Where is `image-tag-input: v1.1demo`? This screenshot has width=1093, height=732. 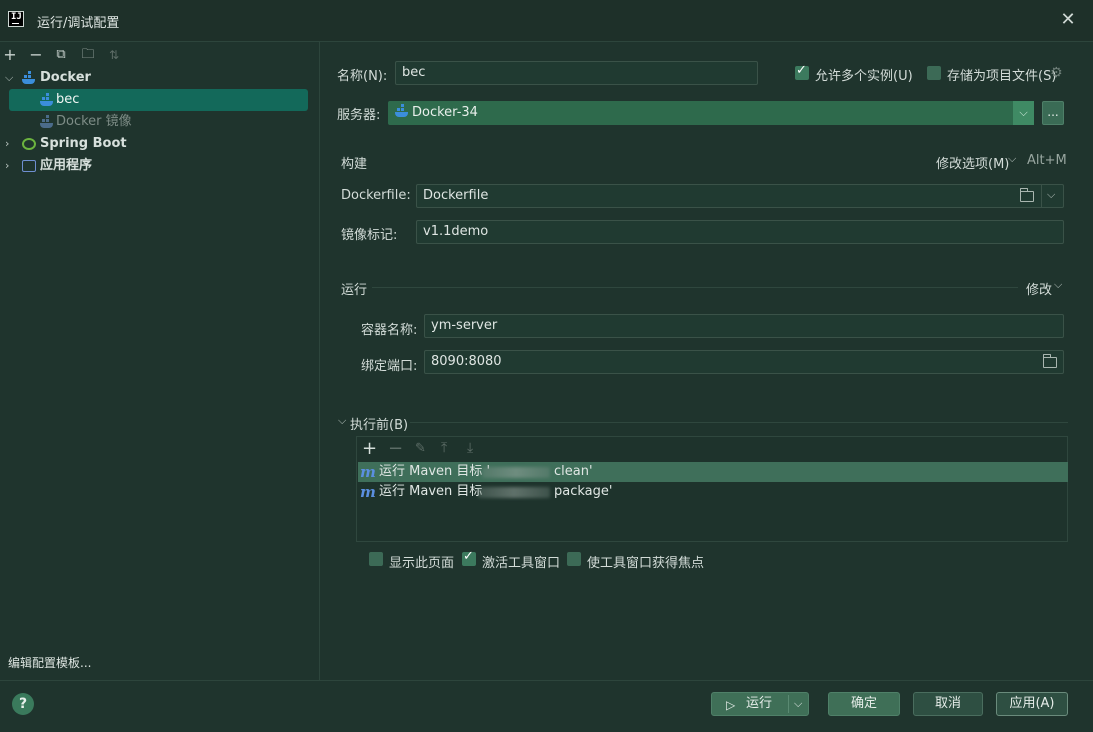 image-tag-input: v1.1demo is located at coordinates (740, 232).